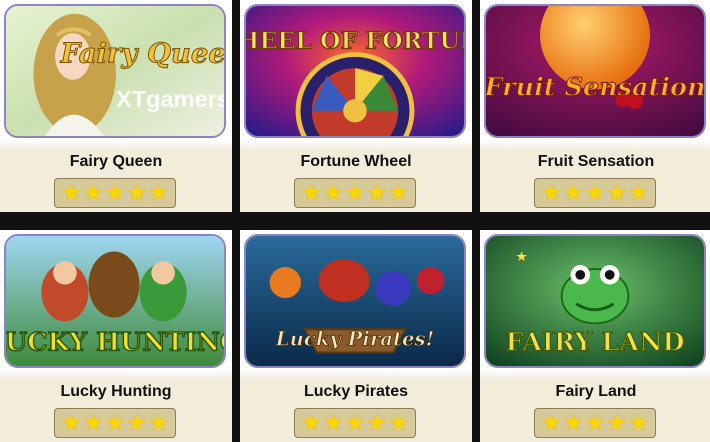 The width and height of the screenshot is (710, 442). What do you see at coordinates (115, 301) in the screenshot?
I see `game-thumbnail: LUCKY HUNTING` at bounding box center [115, 301].